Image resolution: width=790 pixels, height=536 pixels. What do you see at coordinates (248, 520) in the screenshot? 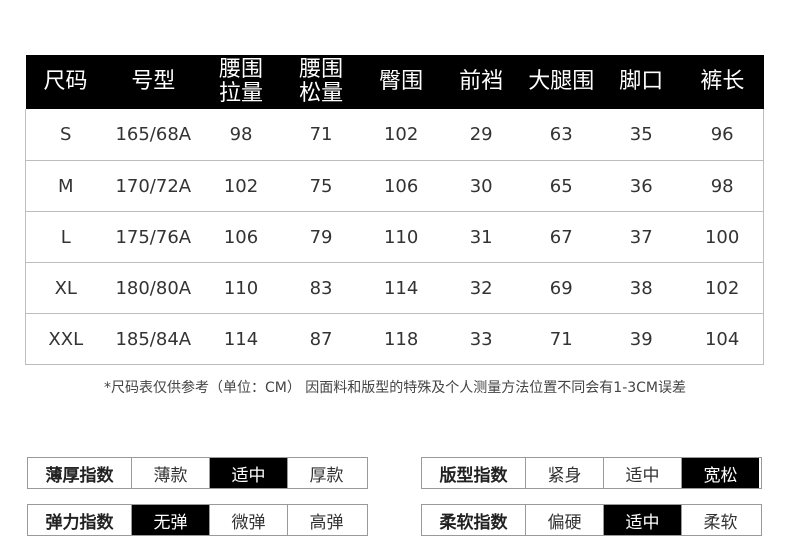
I see `attribute-option: 微弹` at bounding box center [248, 520].